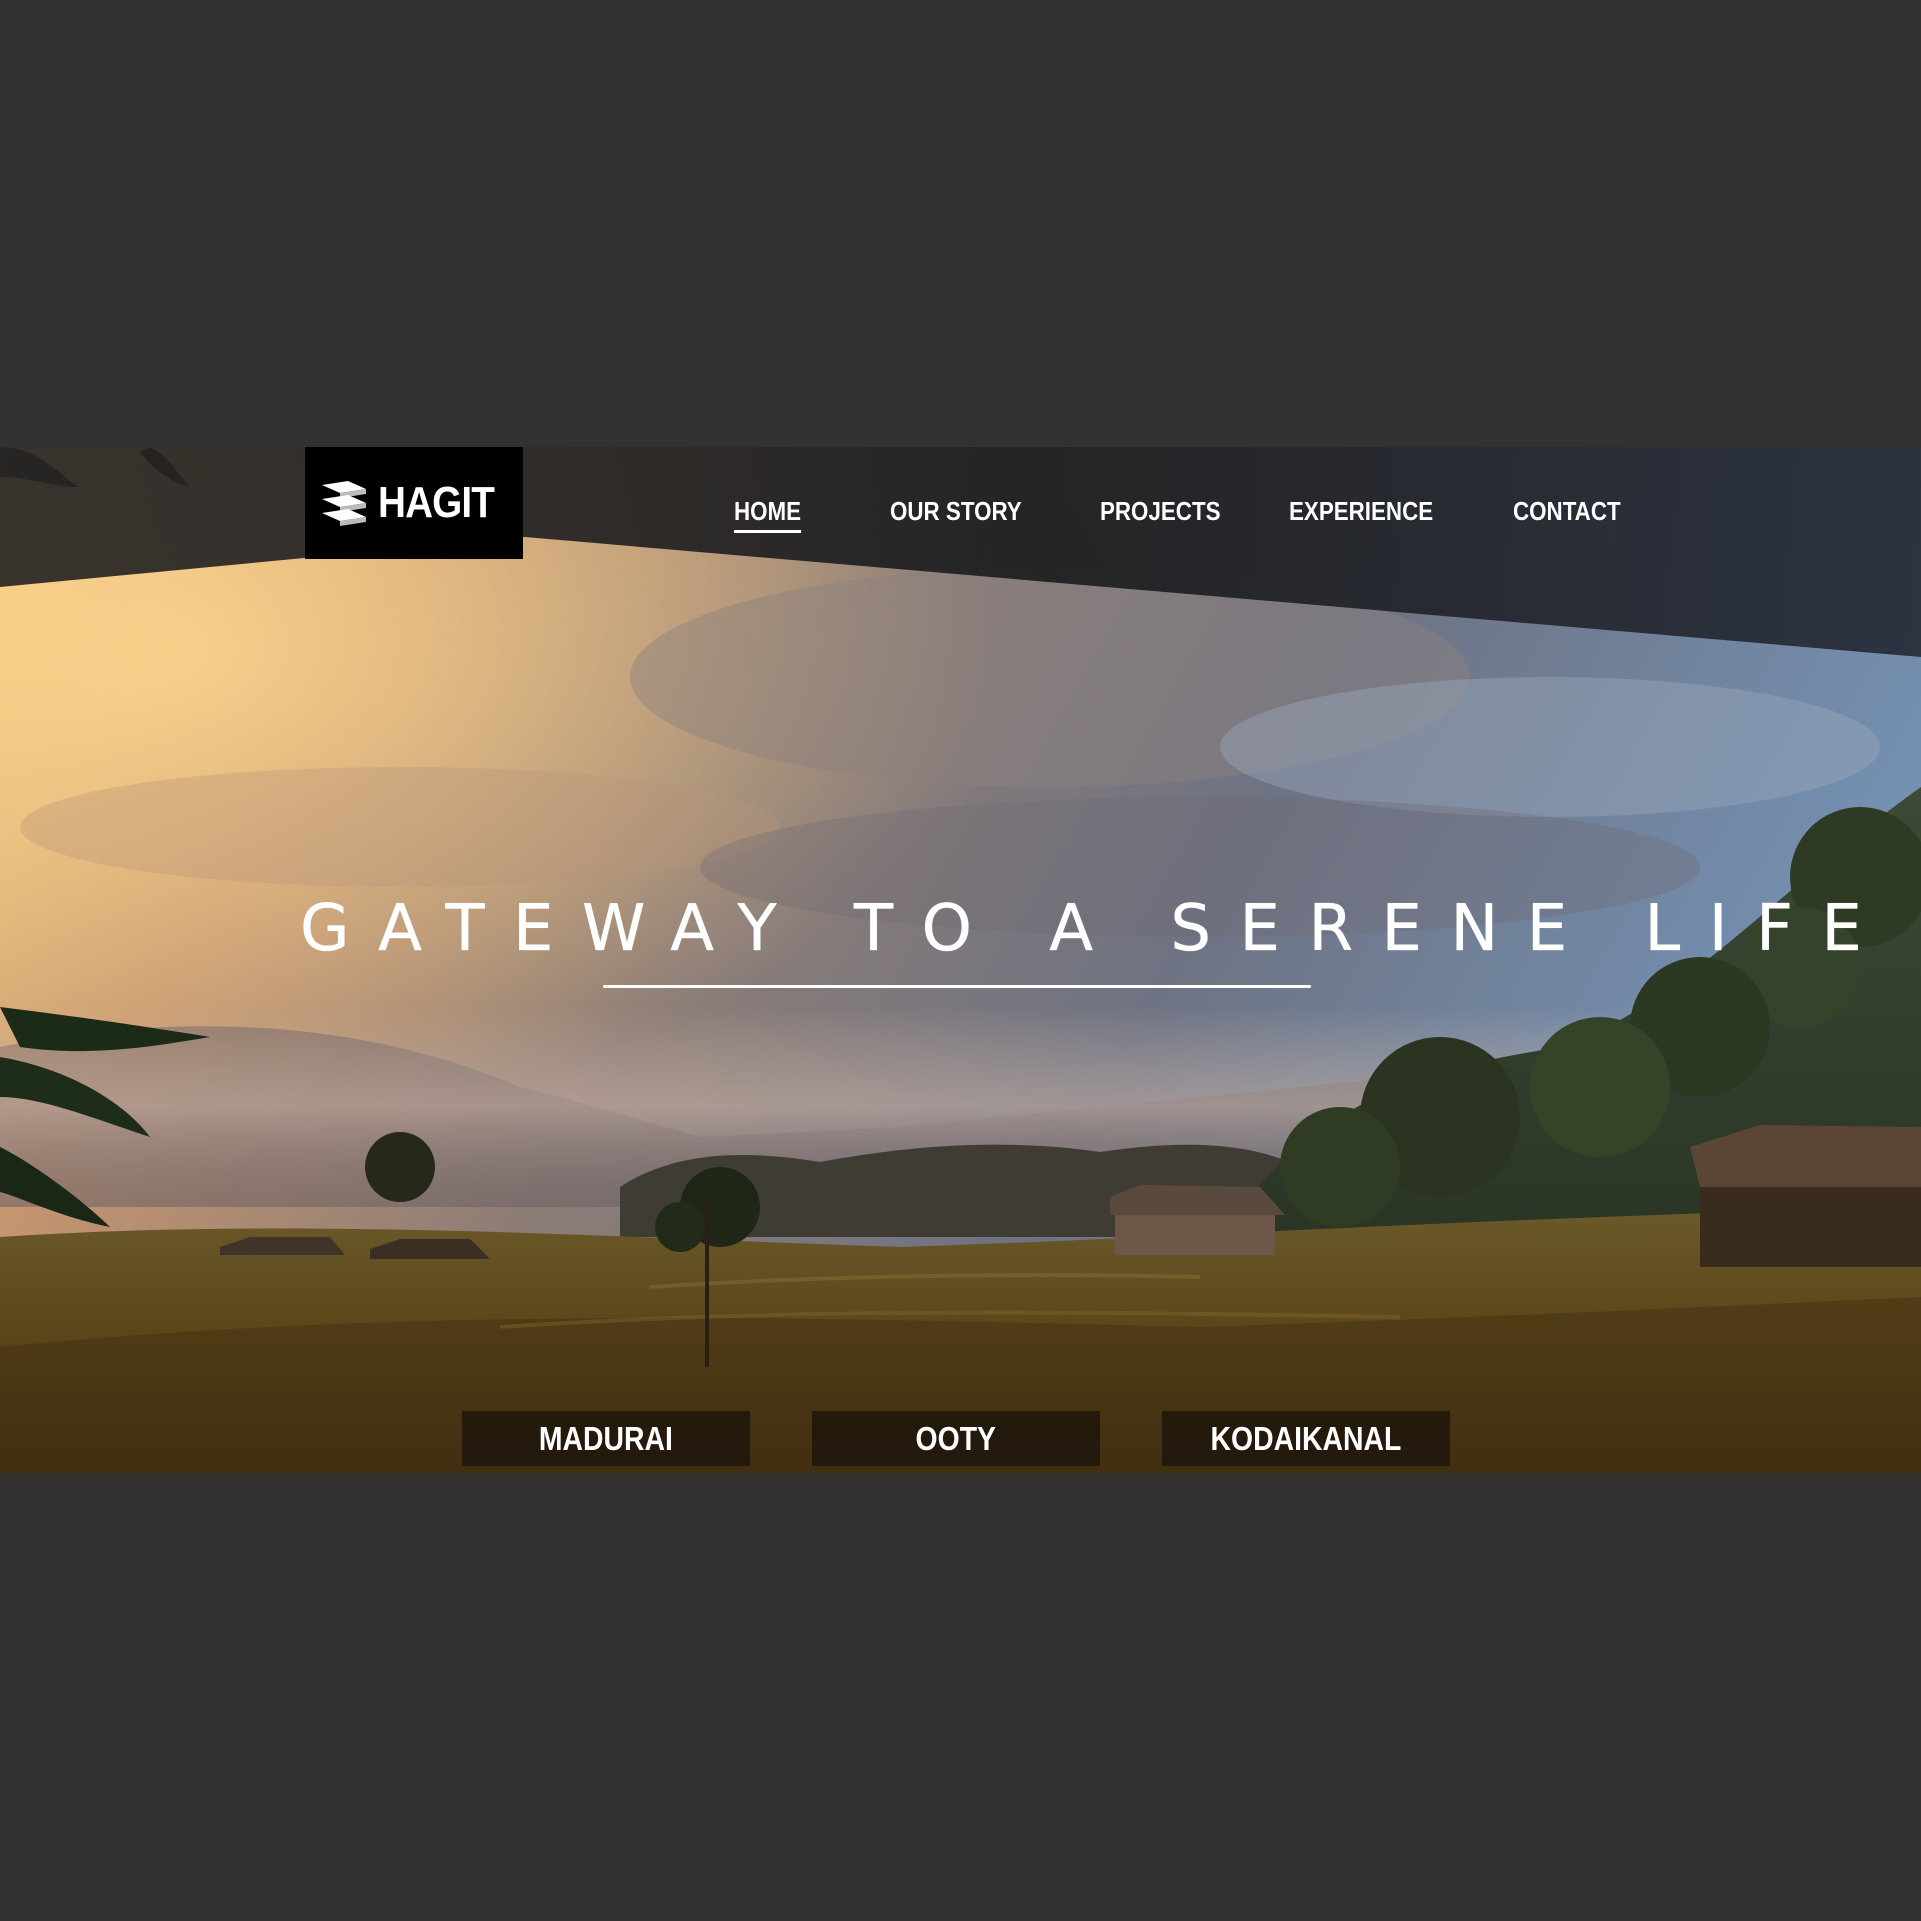 The height and width of the screenshot is (1921, 1921). I want to click on destination-label: KODAIKANAL, so click(1306, 1438).